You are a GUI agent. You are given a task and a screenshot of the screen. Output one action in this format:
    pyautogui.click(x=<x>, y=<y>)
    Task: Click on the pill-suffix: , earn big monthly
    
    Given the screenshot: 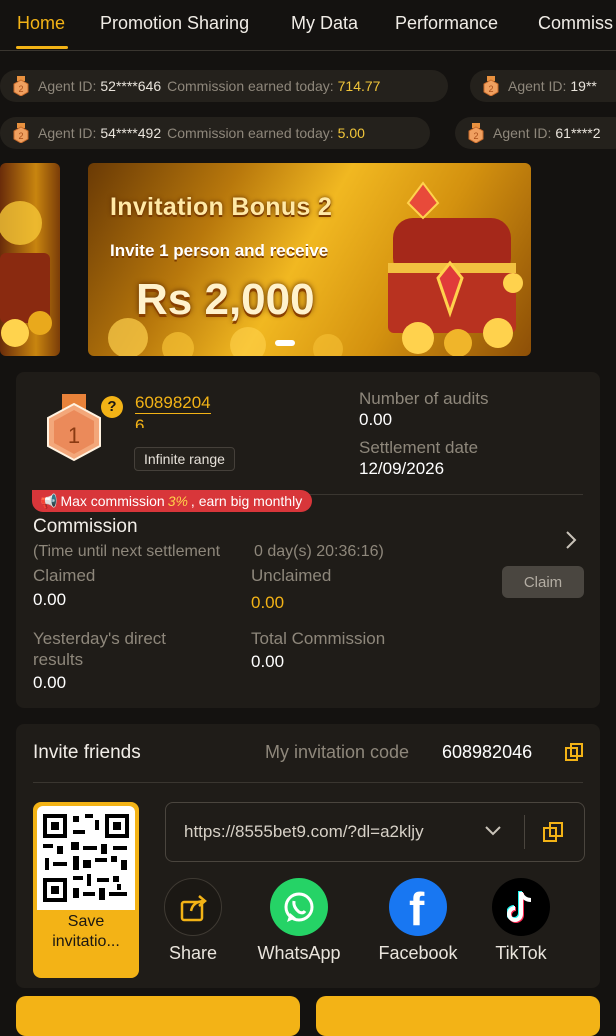 What is the action you would take?
    pyautogui.click(x=246, y=501)
    